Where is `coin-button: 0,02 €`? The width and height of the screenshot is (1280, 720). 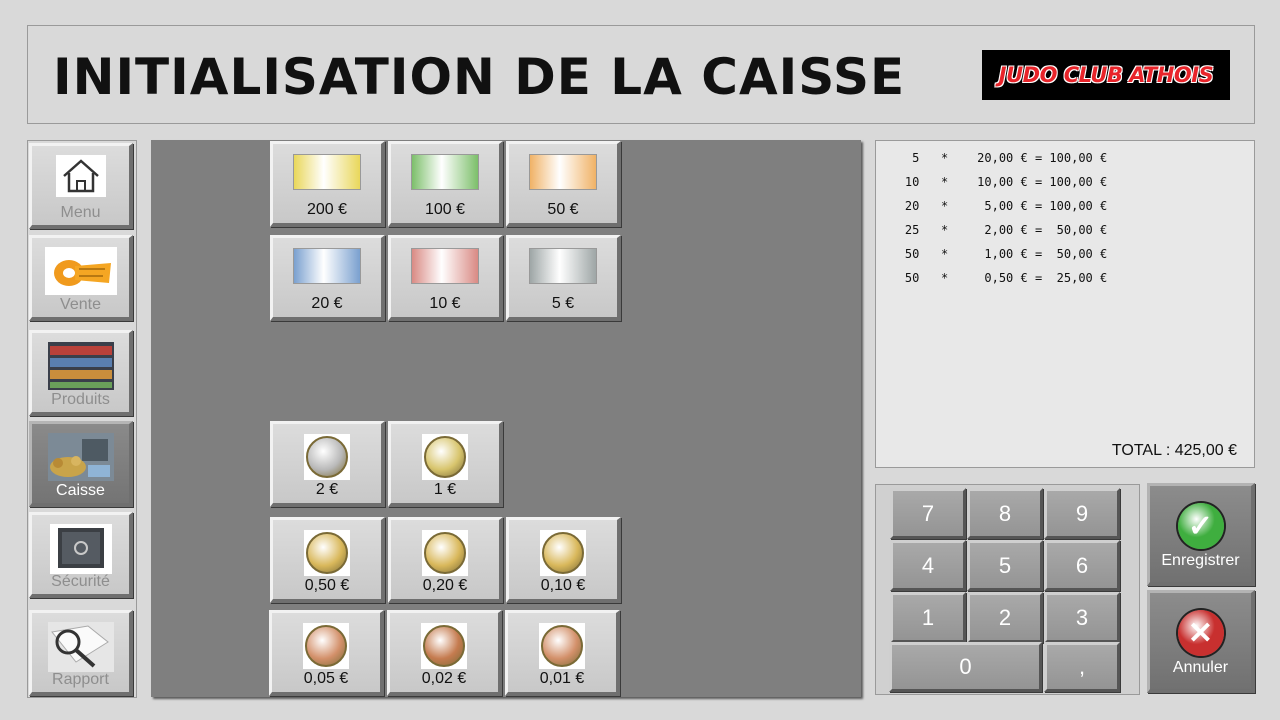
coin-button: 0,02 € is located at coordinates (444, 653).